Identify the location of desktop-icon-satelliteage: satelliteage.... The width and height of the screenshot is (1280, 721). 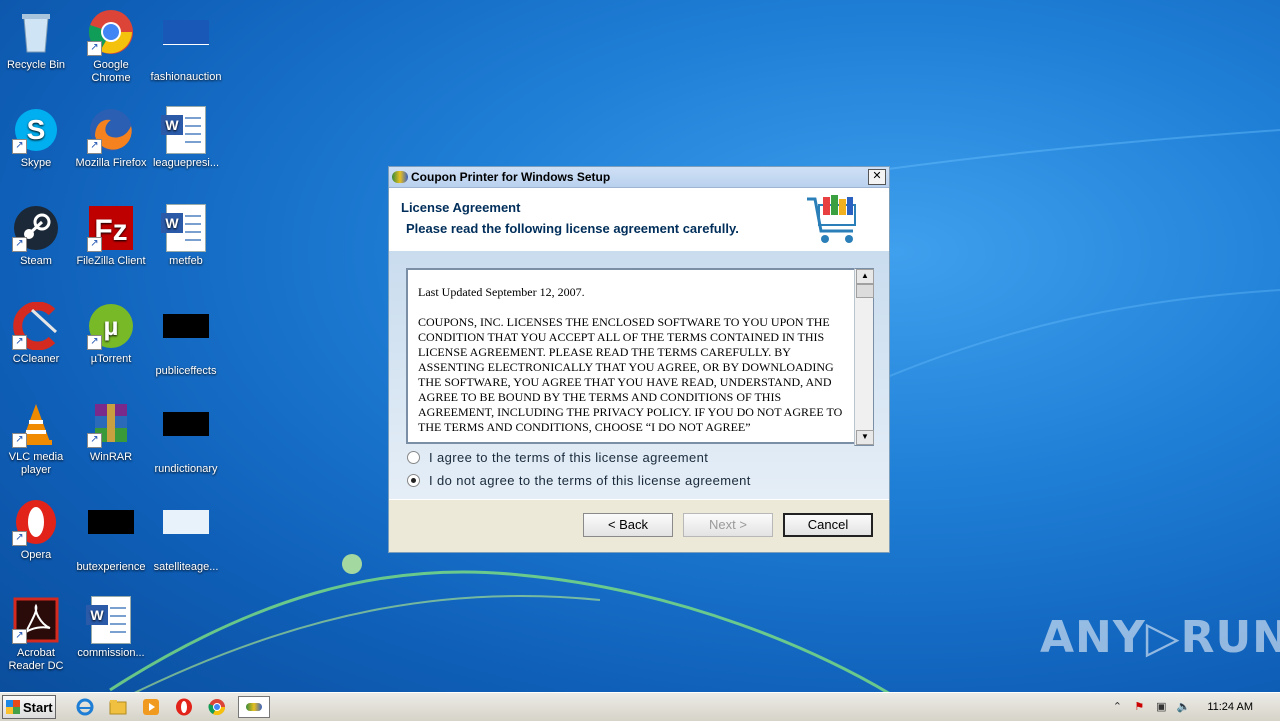
(186, 536).